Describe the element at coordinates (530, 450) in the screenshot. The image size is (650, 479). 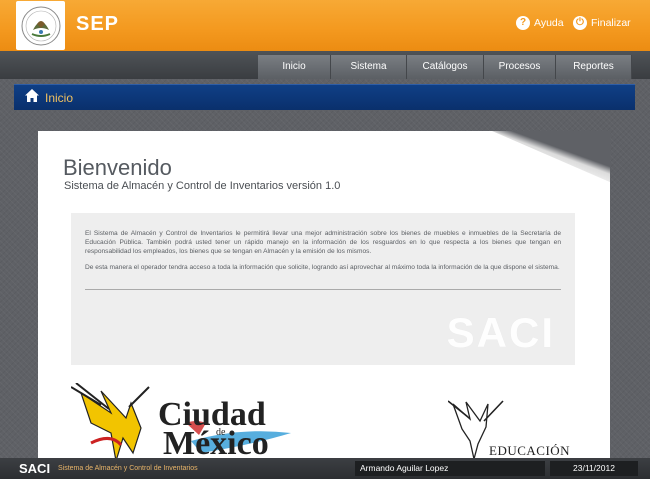
I see `logo-educacion-text: EDUCACIÓN` at that location.